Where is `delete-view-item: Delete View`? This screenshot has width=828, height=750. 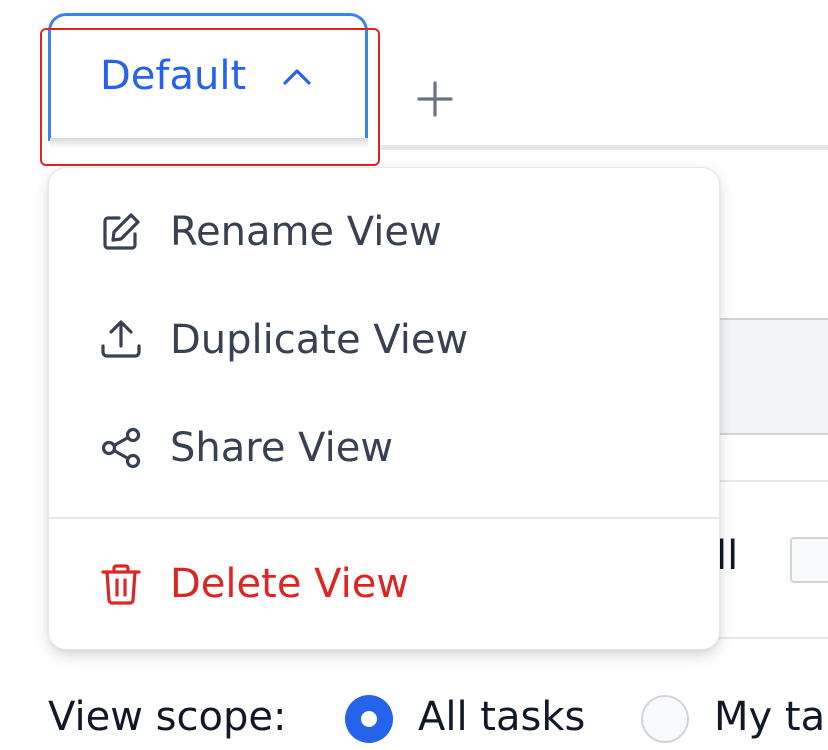 delete-view-item: Delete View is located at coordinates (384, 584).